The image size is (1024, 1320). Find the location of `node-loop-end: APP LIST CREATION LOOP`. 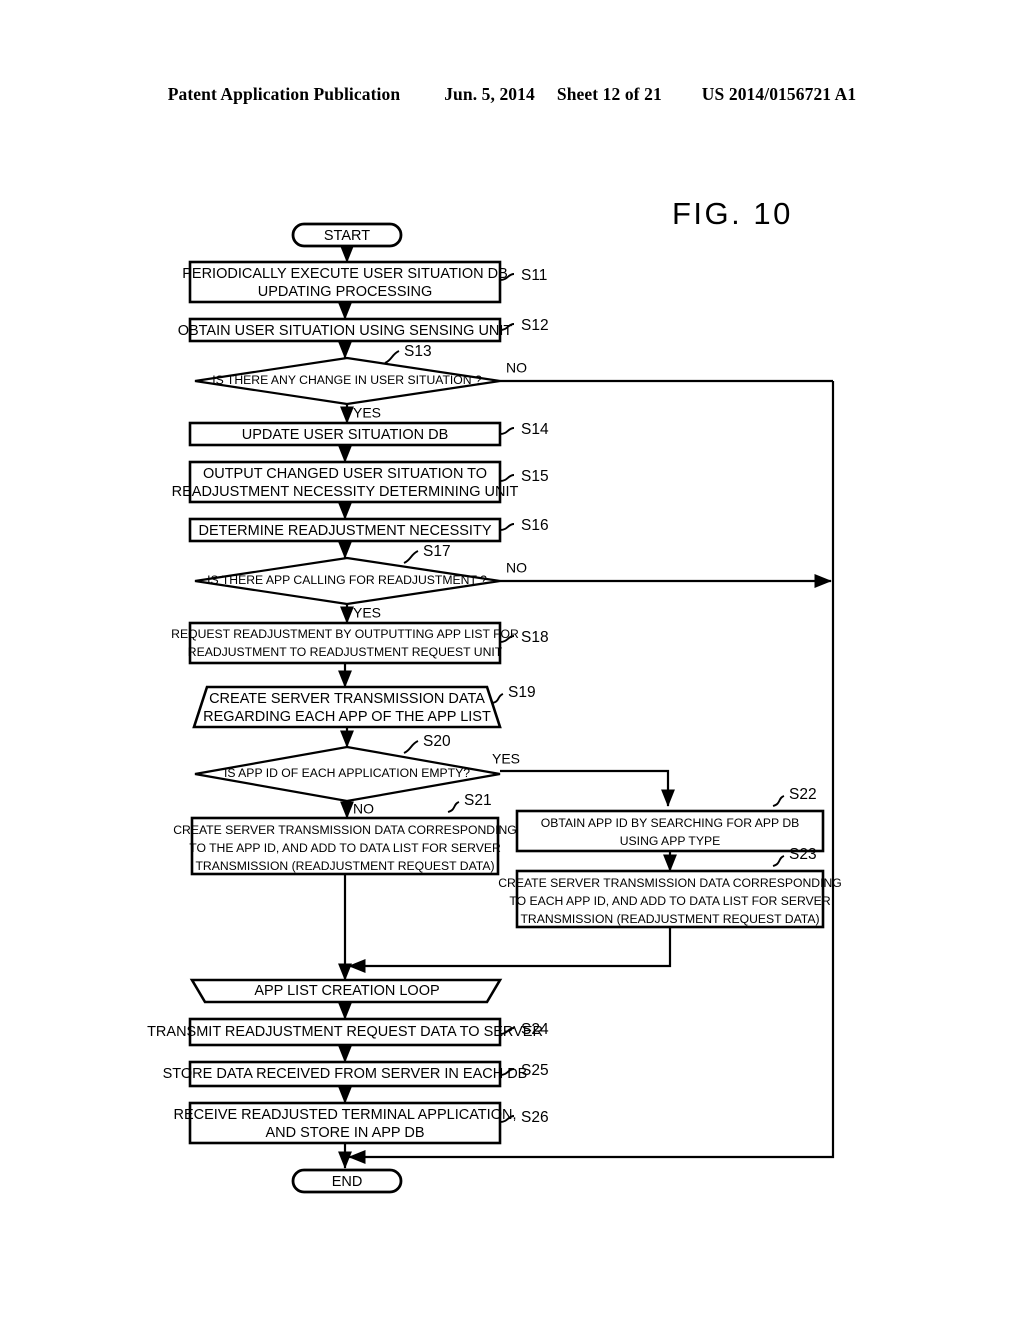

node-loop-end: APP LIST CREATION LOOP is located at coordinates (346, 991).